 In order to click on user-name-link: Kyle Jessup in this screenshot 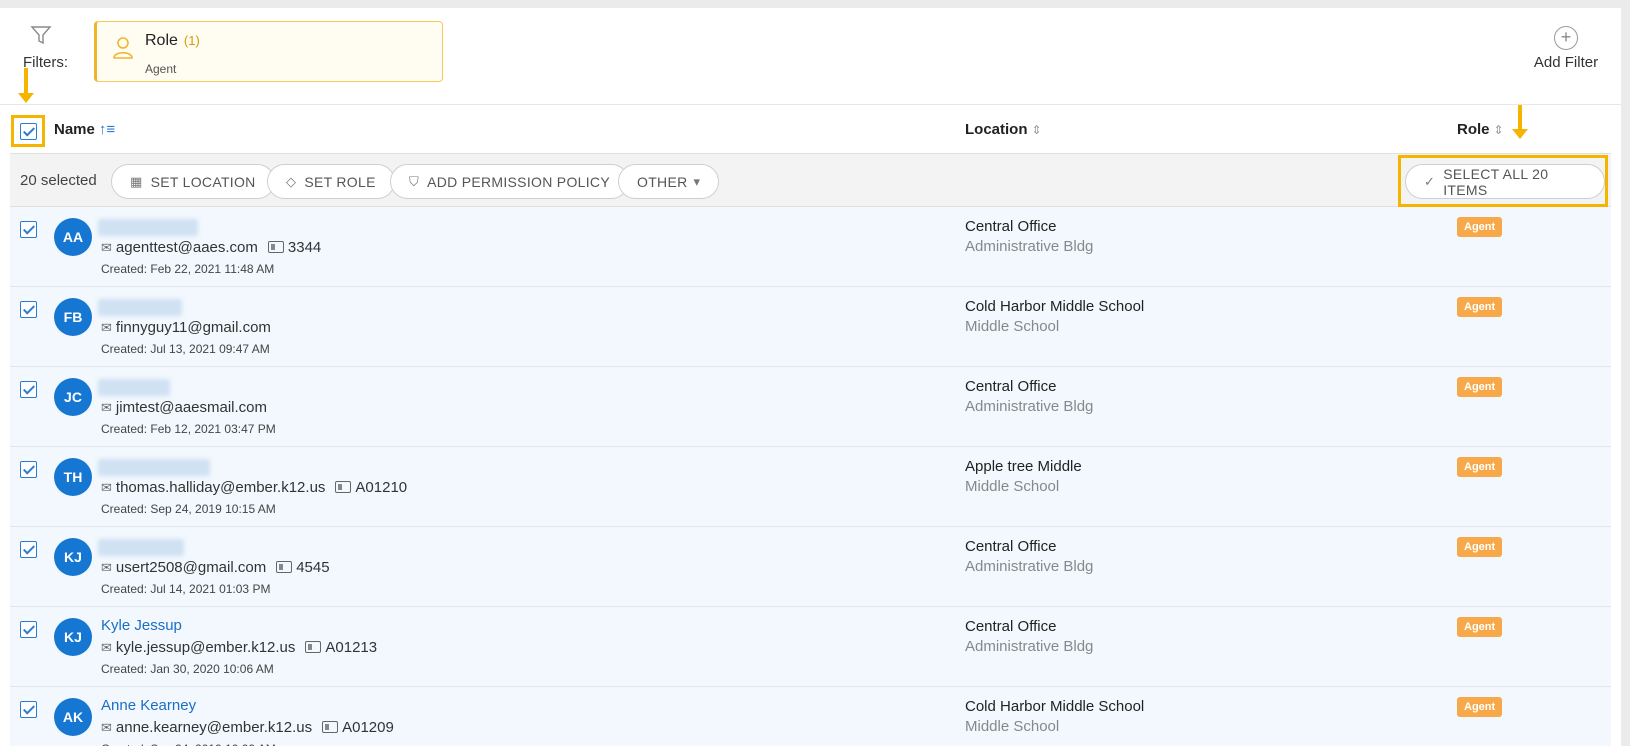, I will do `click(141, 625)`.